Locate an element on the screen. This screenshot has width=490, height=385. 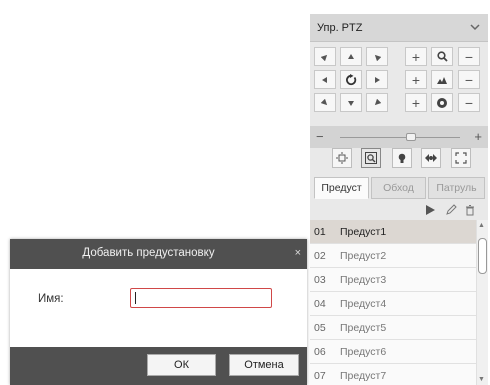
area-zoom-icon is located at coordinates (371, 158).